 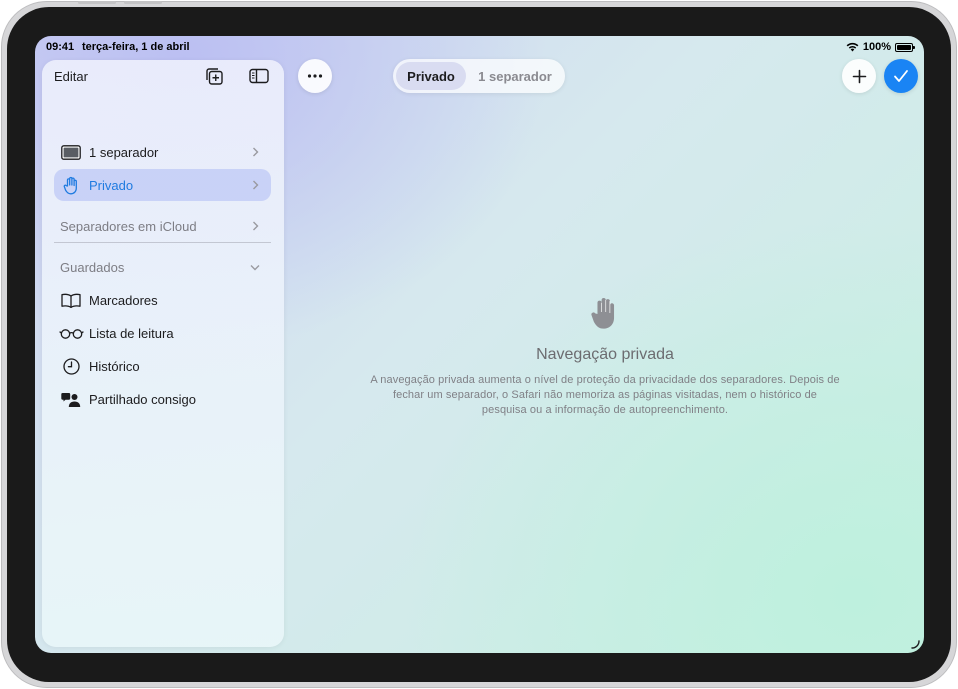 I want to click on saved-section-label: Guardados, so click(x=92, y=267).